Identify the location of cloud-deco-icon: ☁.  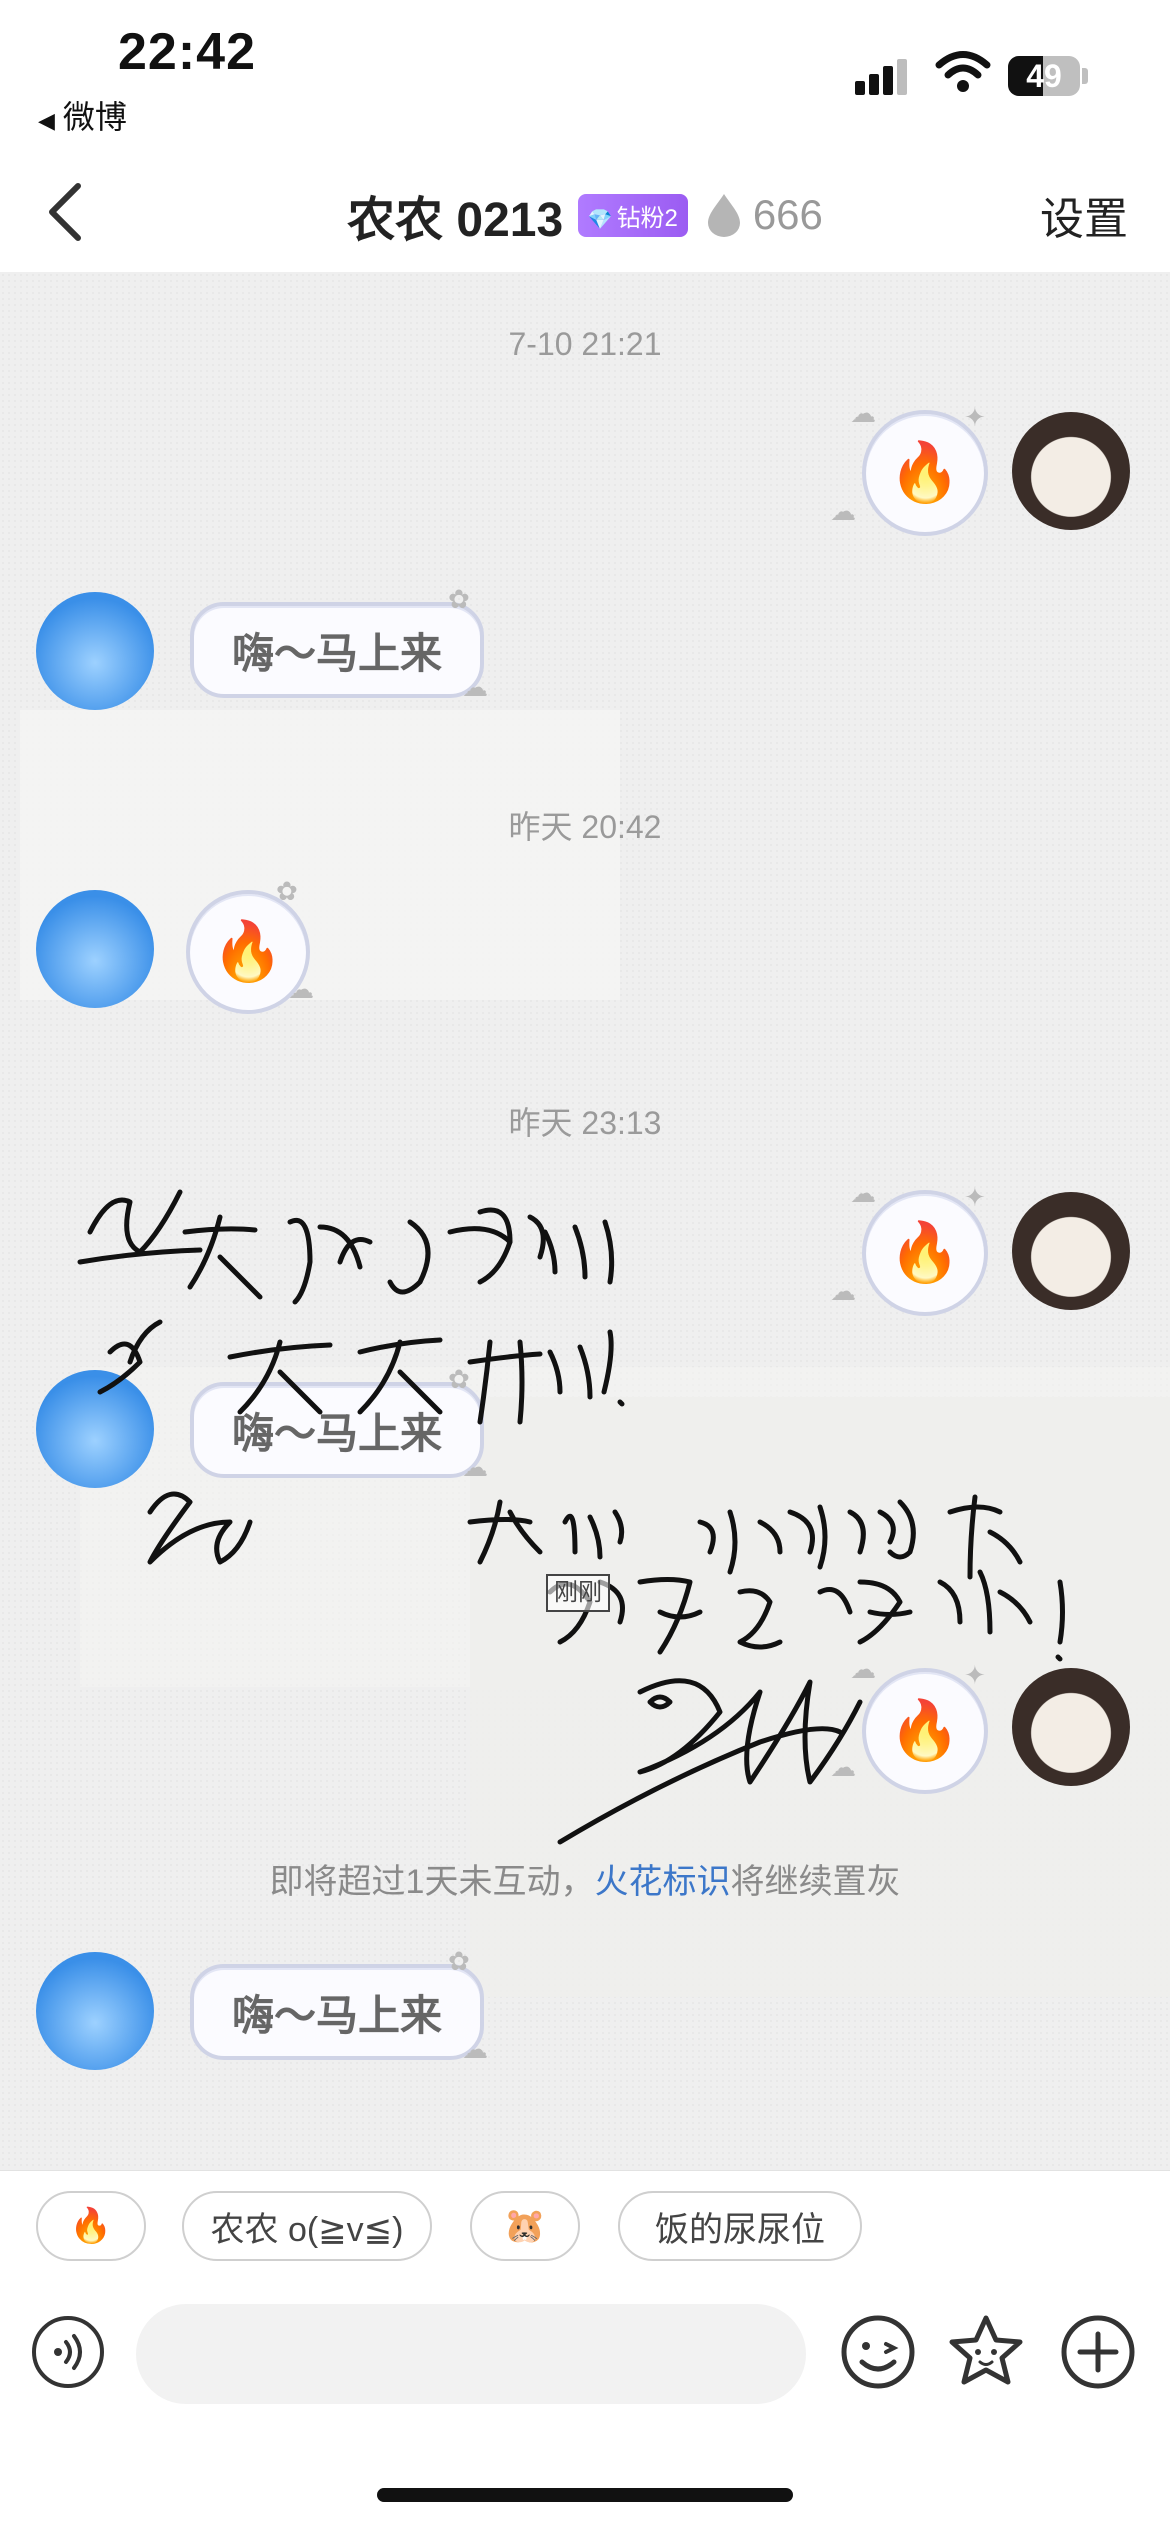
(475, 2049).